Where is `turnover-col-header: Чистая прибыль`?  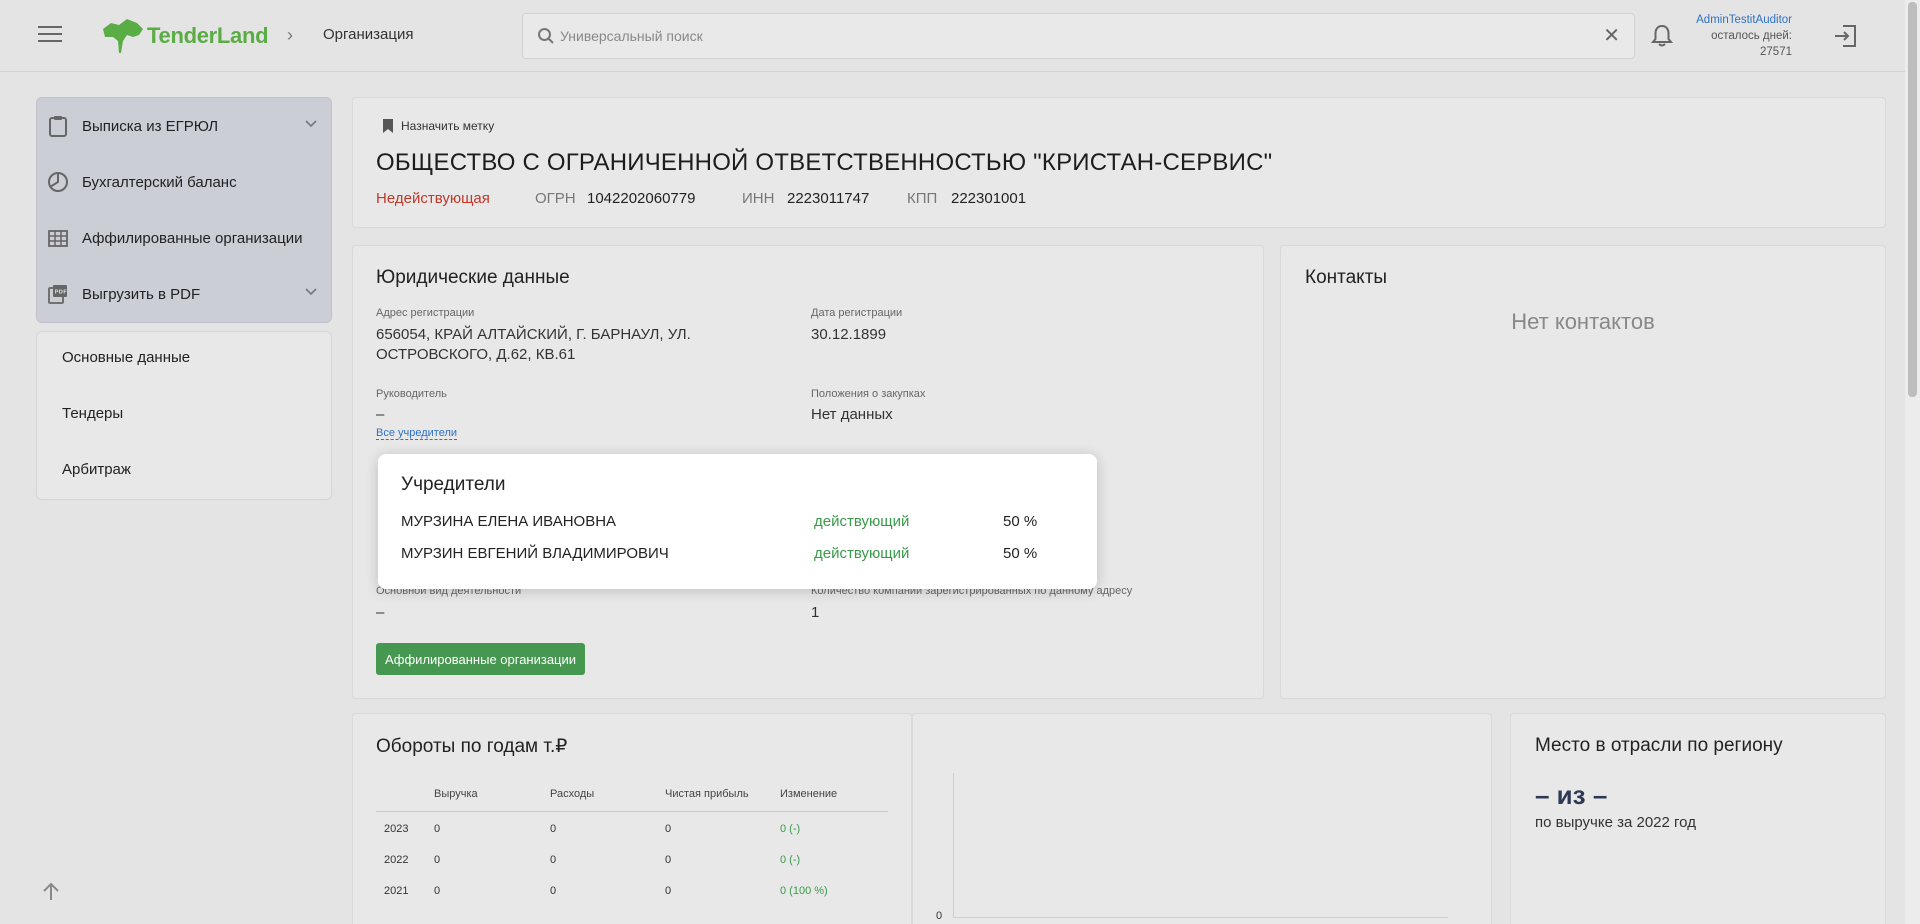 turnover-col-header: Чистая прибыль is located at coordinates (707, 794).